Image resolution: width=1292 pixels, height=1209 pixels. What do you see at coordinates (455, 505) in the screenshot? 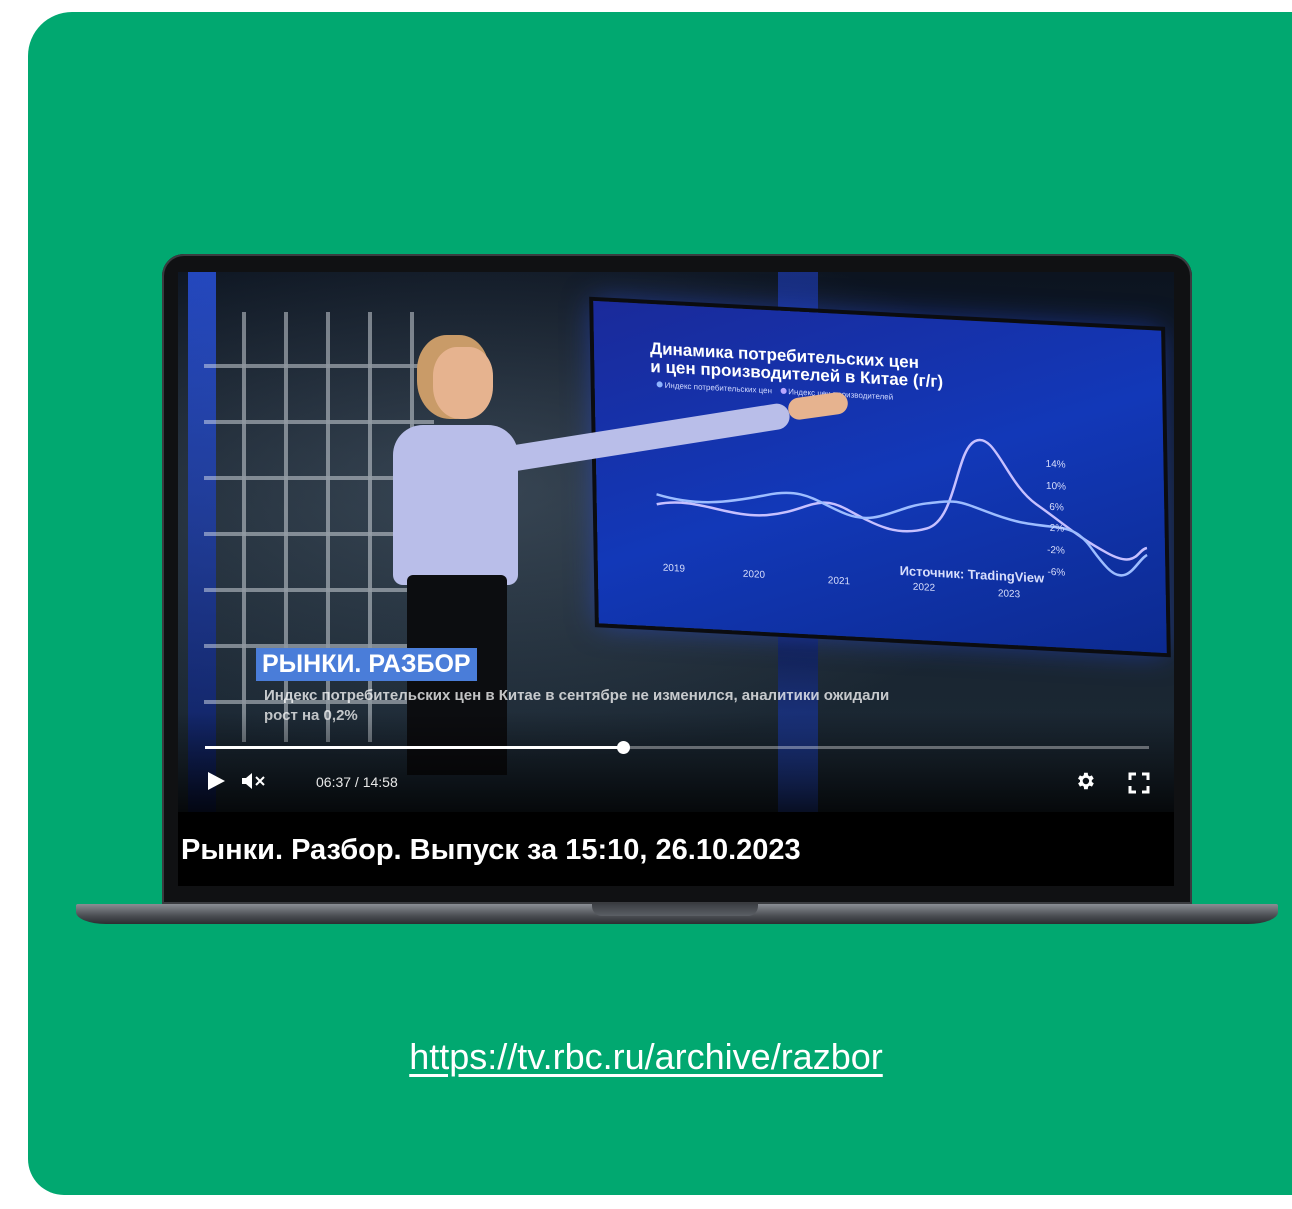
I see `presenter-body` at bounding box center [455, 505].